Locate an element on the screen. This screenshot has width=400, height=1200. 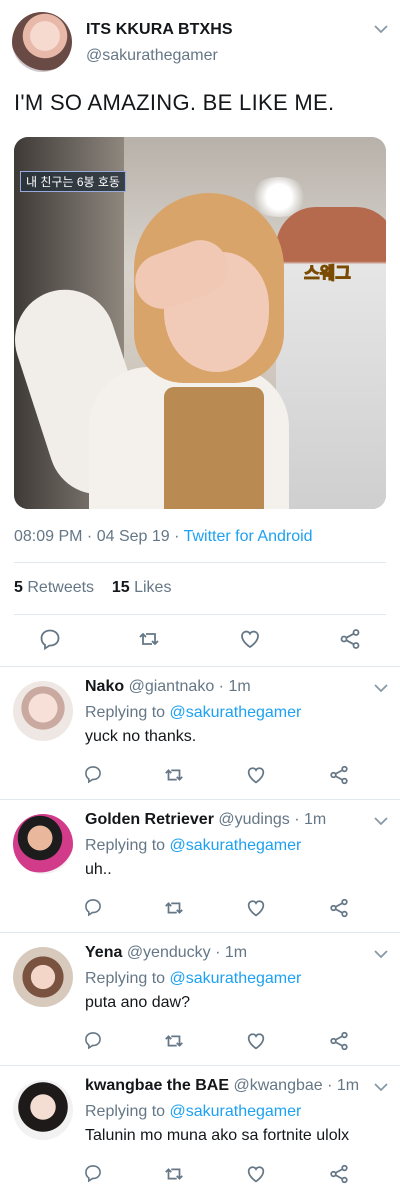
reply-header: Yena @yenducky · 1m is located at coordinates (166, 952).